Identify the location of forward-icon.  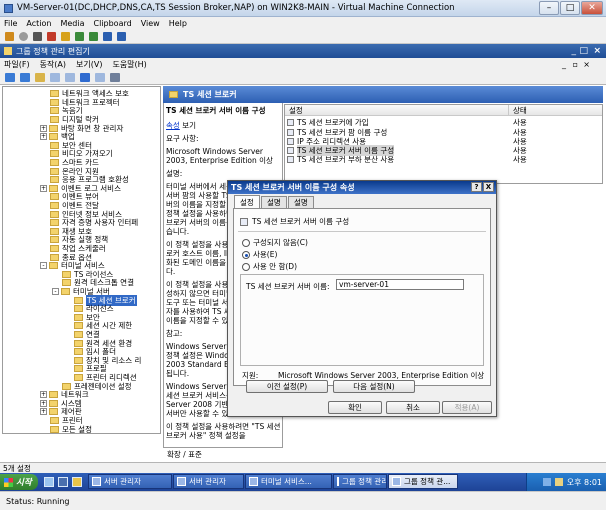
(25, 77).